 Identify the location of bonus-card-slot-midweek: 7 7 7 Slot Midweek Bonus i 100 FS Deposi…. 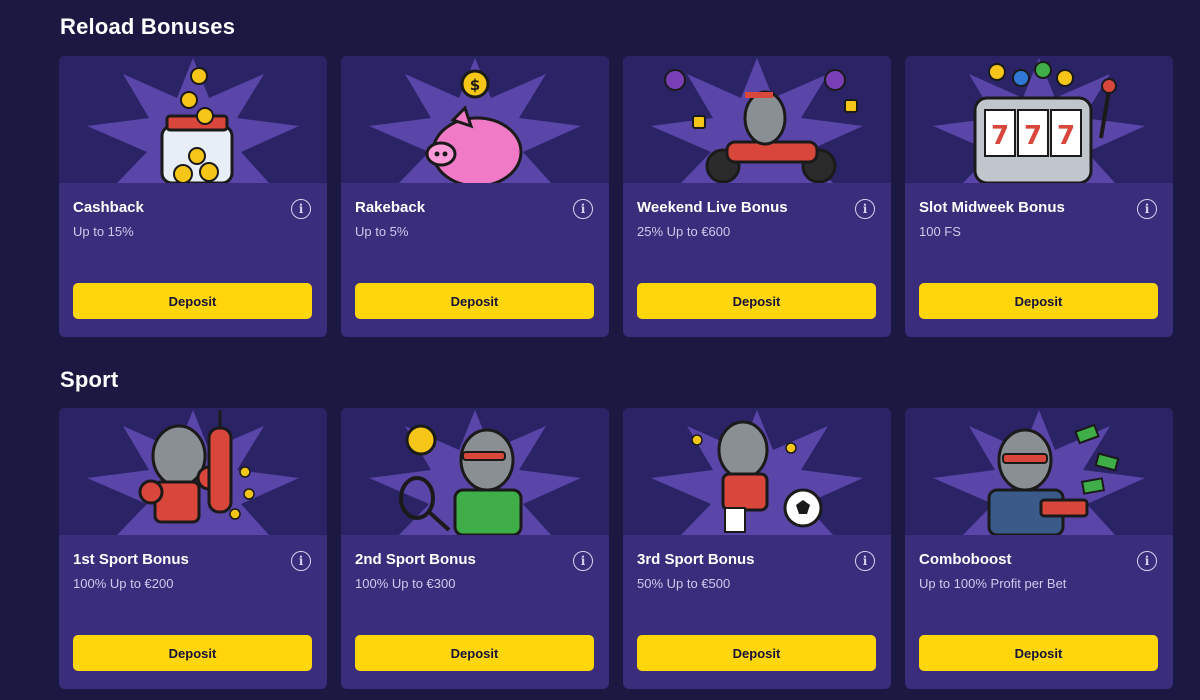
(1039, 196).